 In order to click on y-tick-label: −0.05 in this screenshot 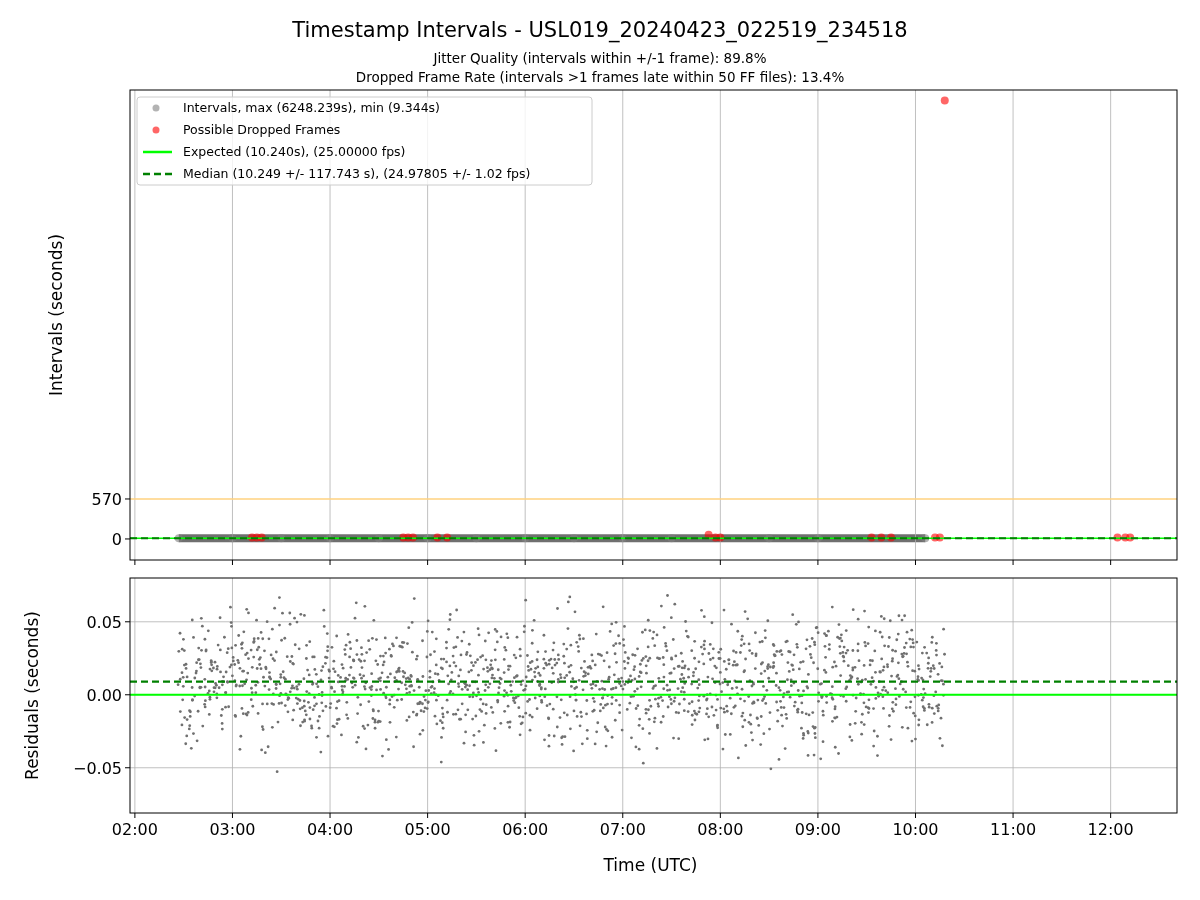, I will do `click(97, 768)`.